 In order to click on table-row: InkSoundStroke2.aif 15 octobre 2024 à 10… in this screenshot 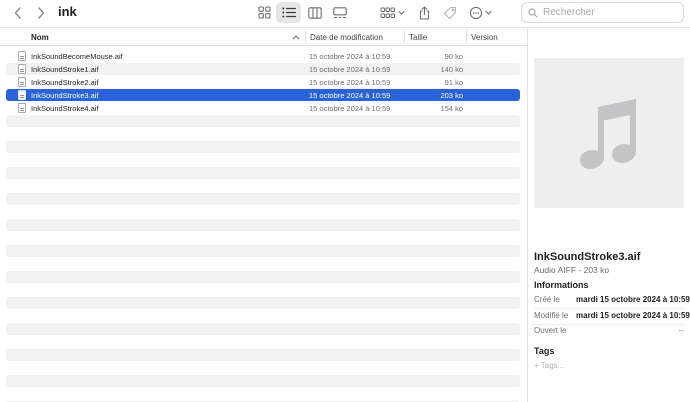, I will do `click(263, 82)`.